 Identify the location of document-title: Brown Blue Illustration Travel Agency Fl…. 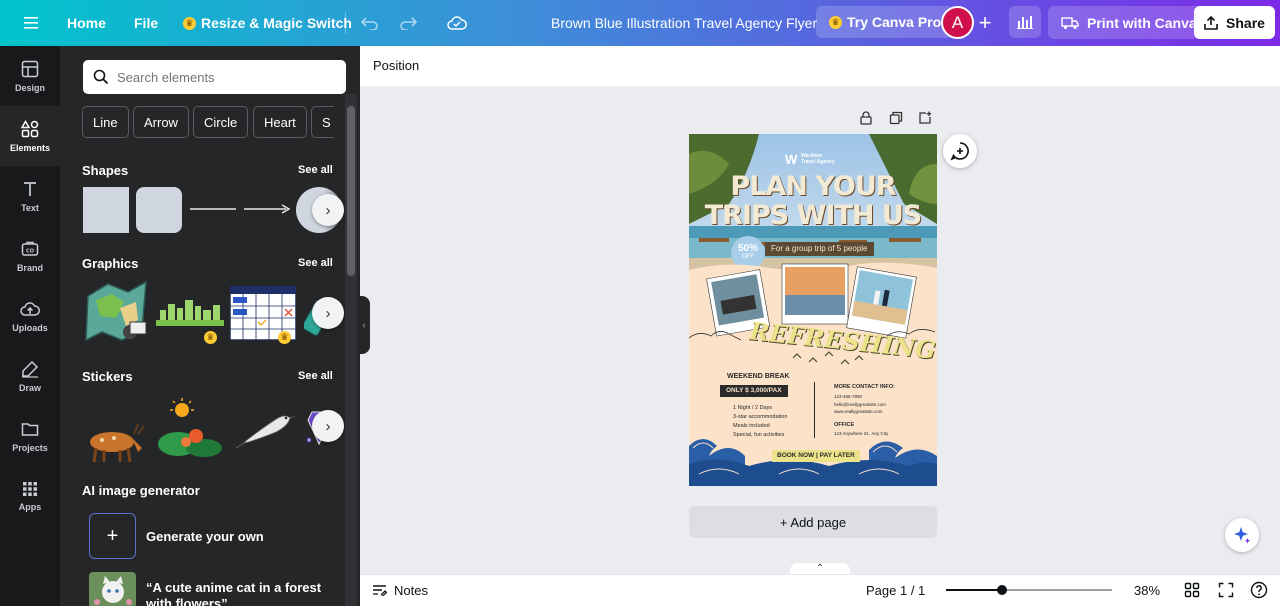
(684, 23).